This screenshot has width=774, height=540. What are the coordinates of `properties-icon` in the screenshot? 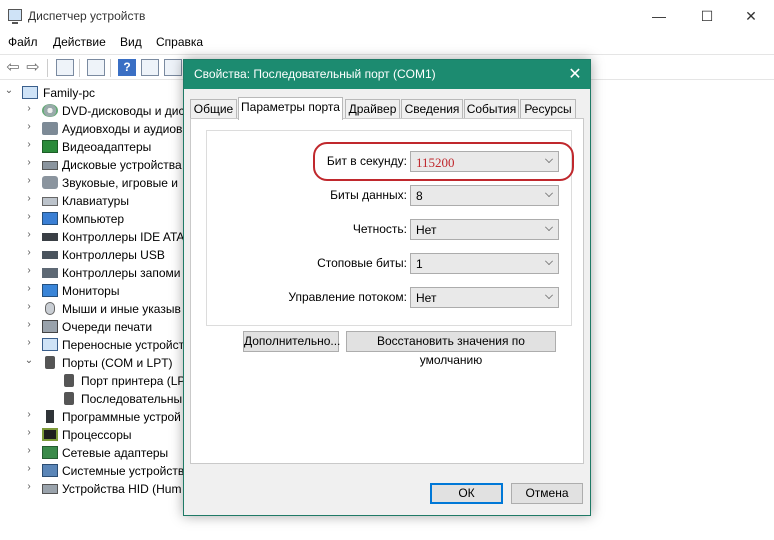 It's located at (96, 67).